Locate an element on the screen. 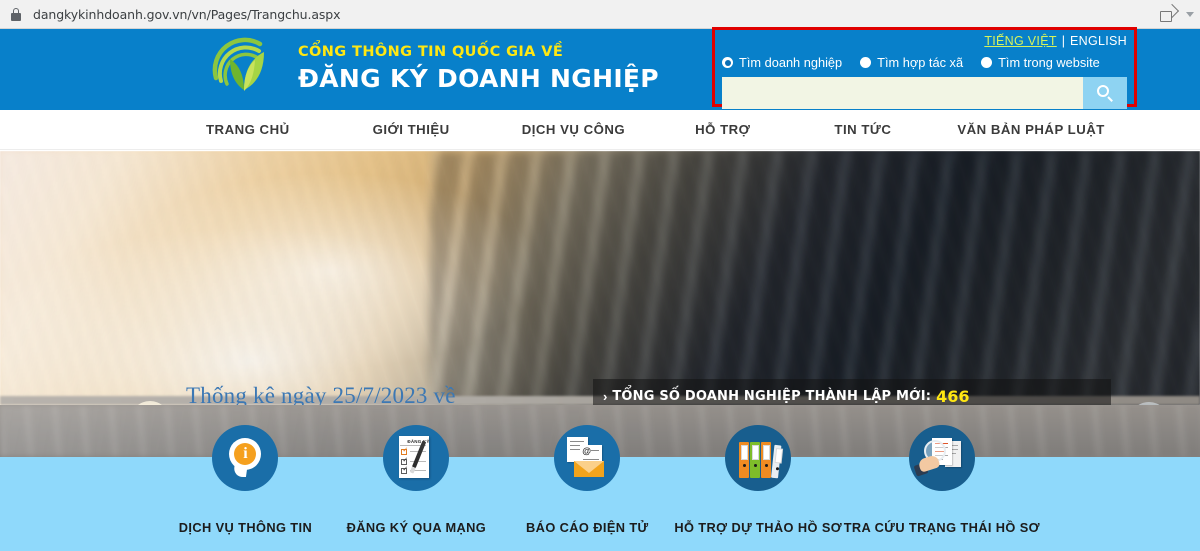 The width and height of the screenshot is (1200, 551). nav-item-dich-vu-cong: DỊCH VỤ CÔNG is located at coordinates (573, 129).